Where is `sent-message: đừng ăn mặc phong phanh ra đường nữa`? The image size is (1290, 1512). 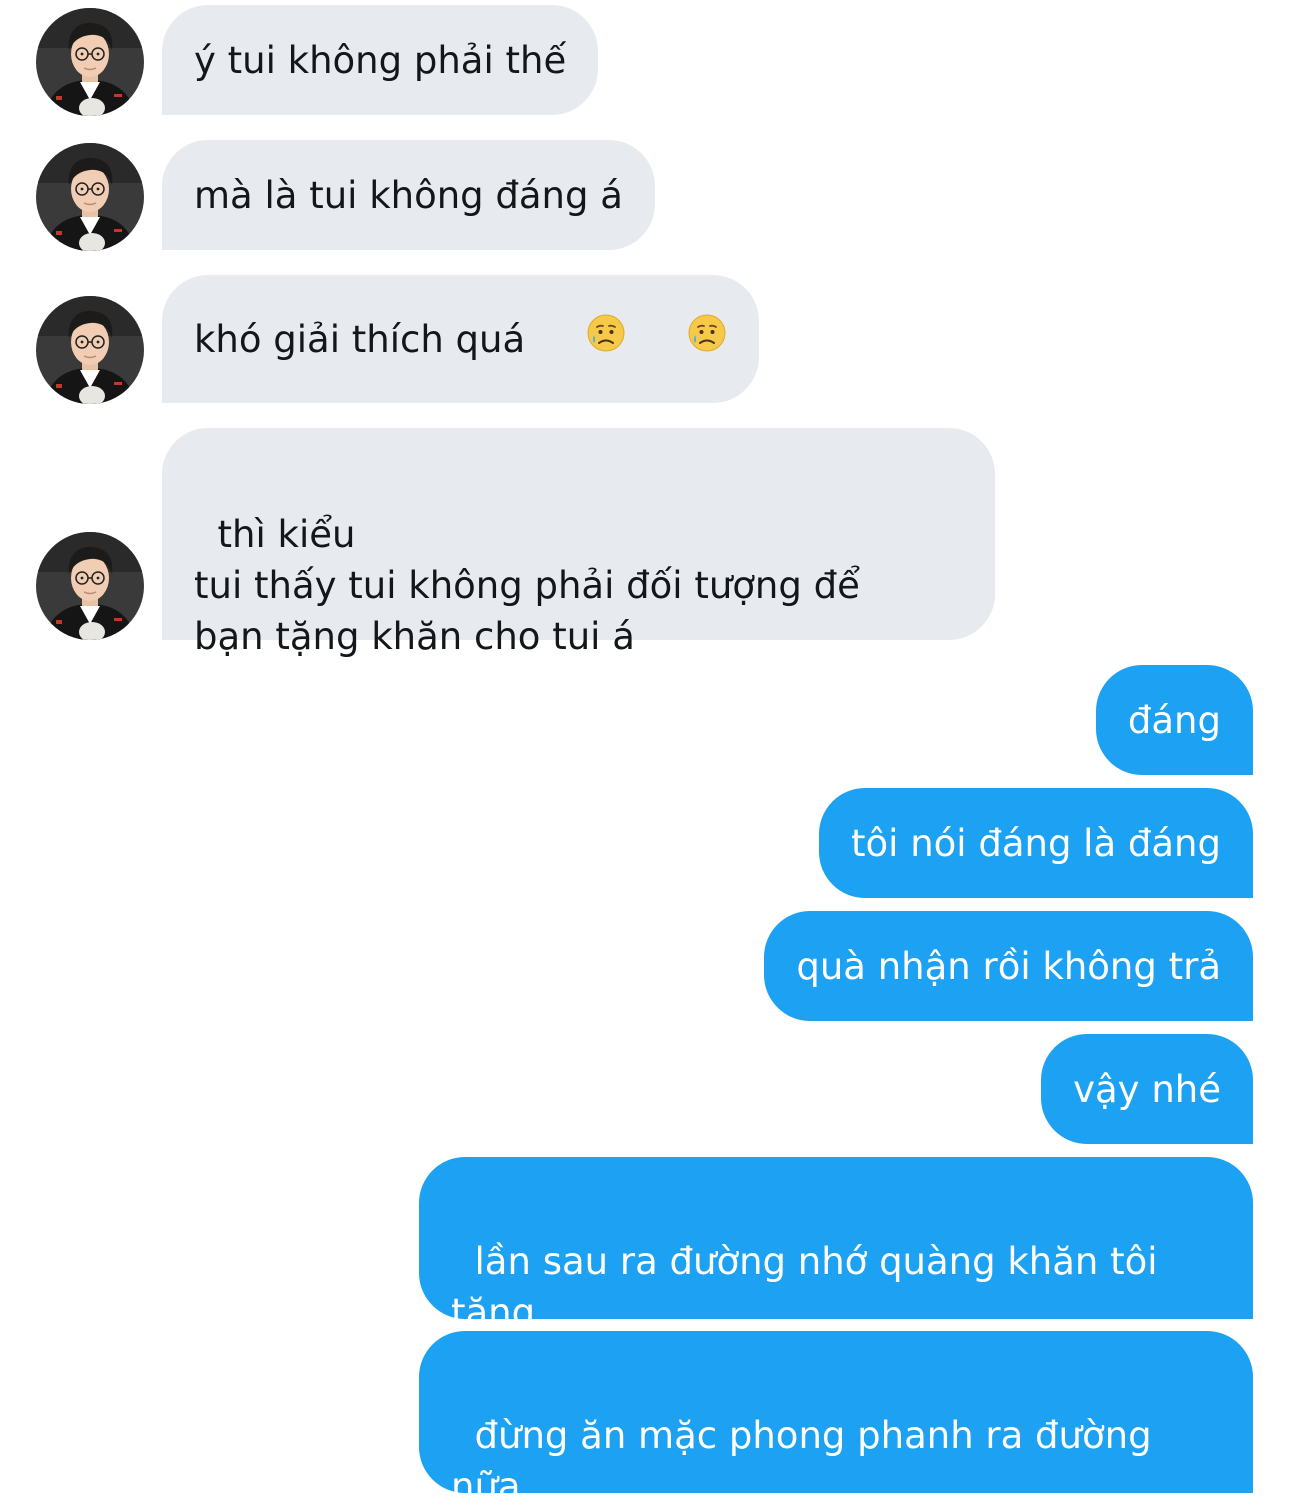
sent-message: đừng ăn mặc phong phanh ra đường nữa is located at coordinates (836, 1419).